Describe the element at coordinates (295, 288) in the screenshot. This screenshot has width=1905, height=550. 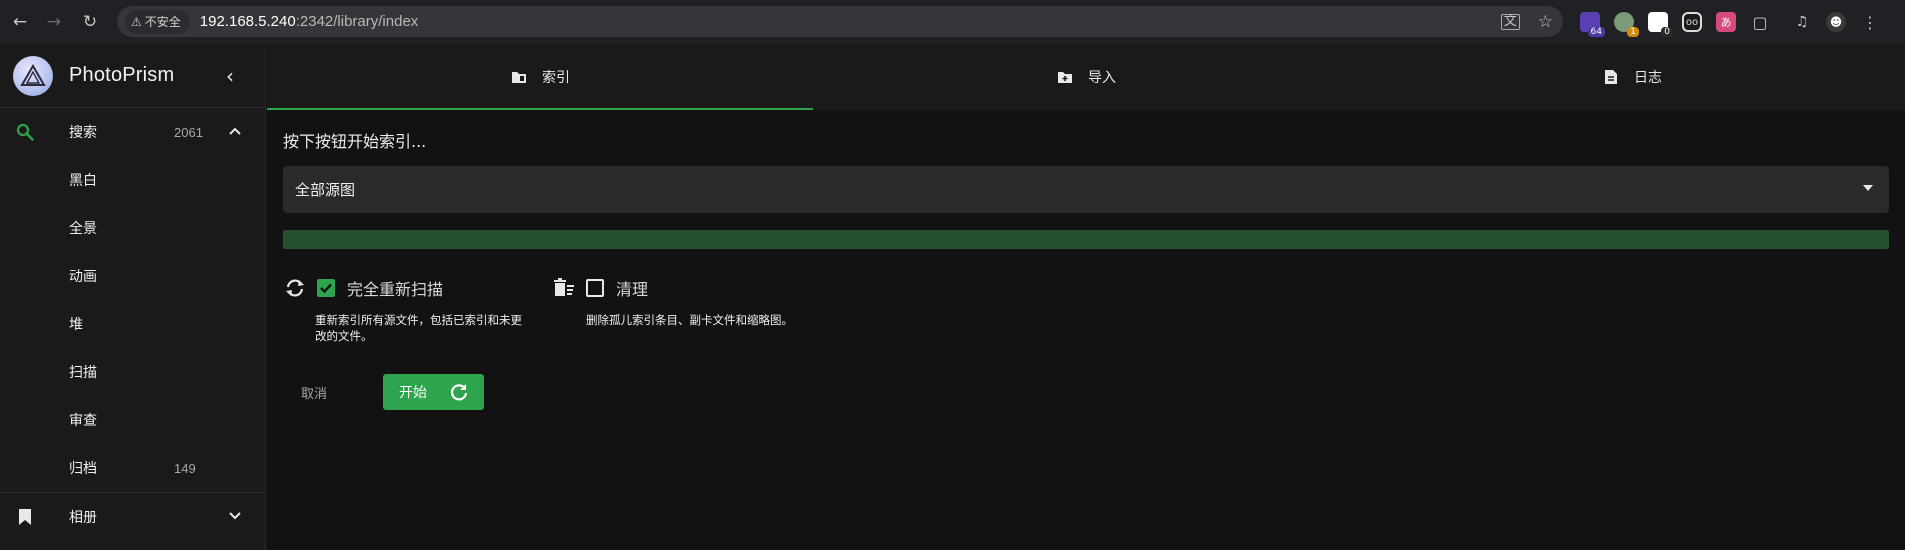
I see `sync-icon` at that location.